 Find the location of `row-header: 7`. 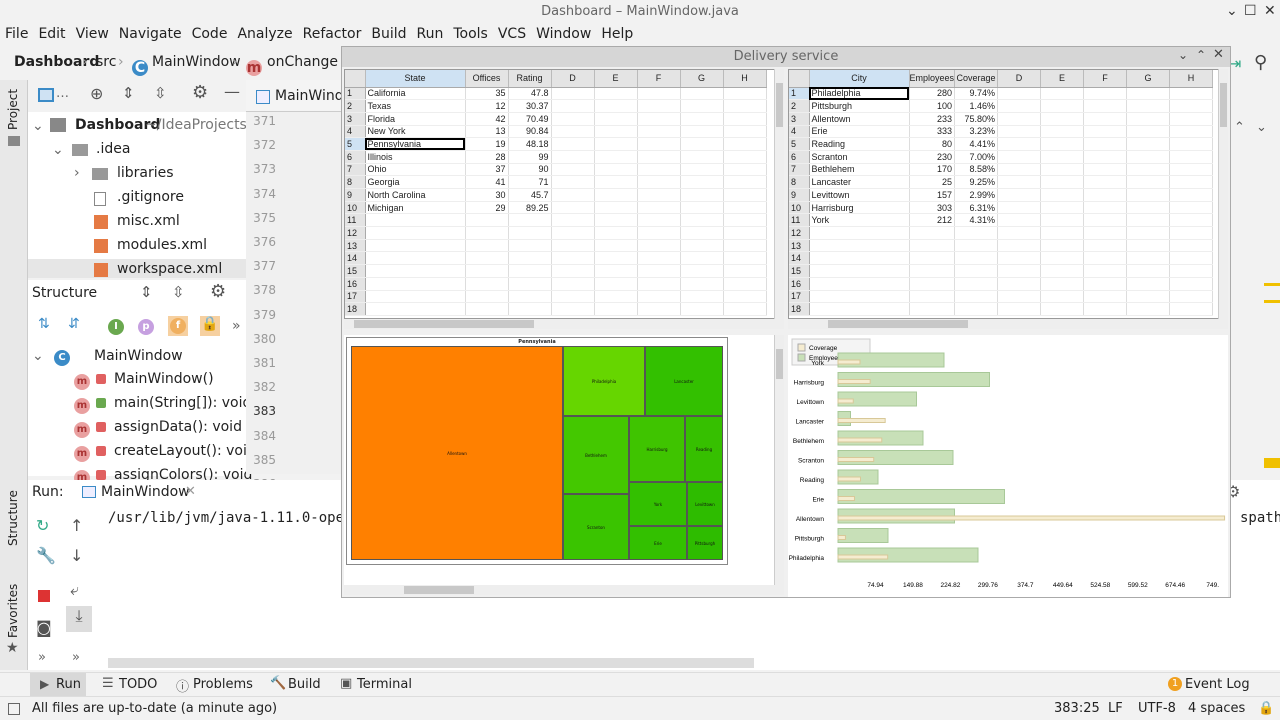

row-header: 7 is located at coordinates (355, 170).